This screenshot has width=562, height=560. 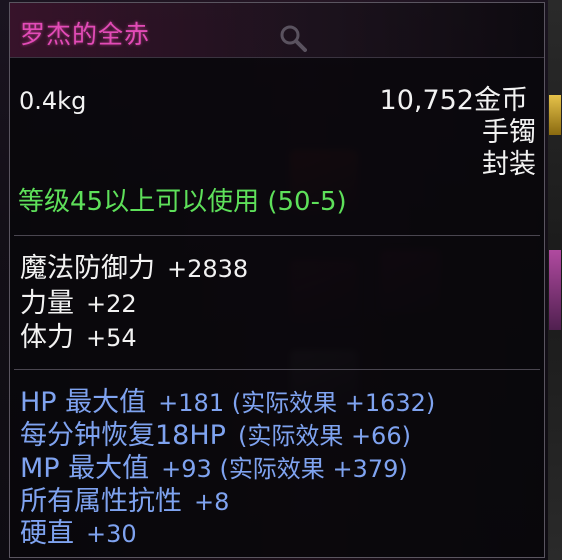 What do you see at coordinates (111, 304) in the screenshot?
I see `stat-value: +22` at bounding box center [111, 304].